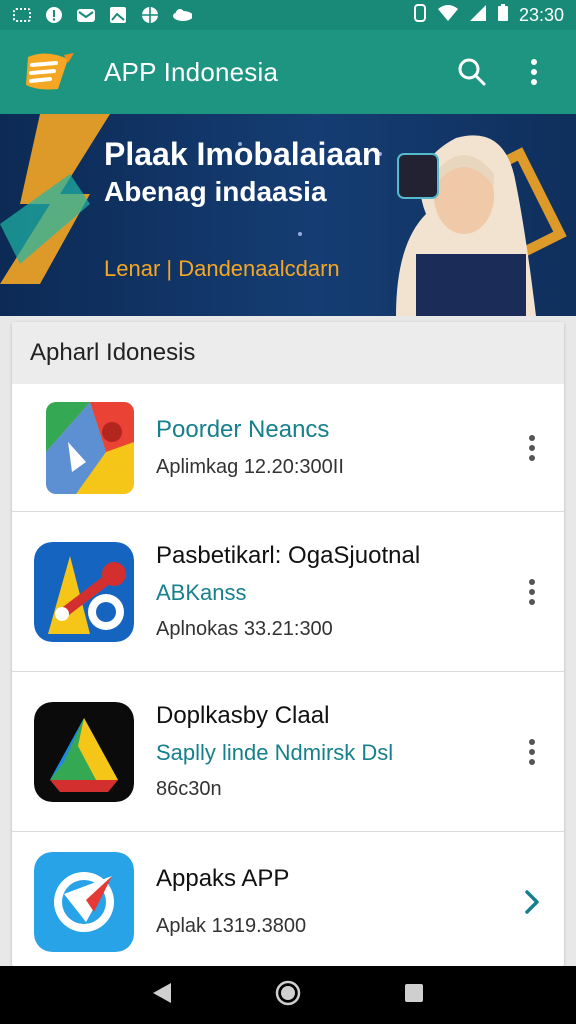  What do you see at coordinates (503, 15) in the screenshot?
I see `battery-icon` at bounding box center [503, 15].